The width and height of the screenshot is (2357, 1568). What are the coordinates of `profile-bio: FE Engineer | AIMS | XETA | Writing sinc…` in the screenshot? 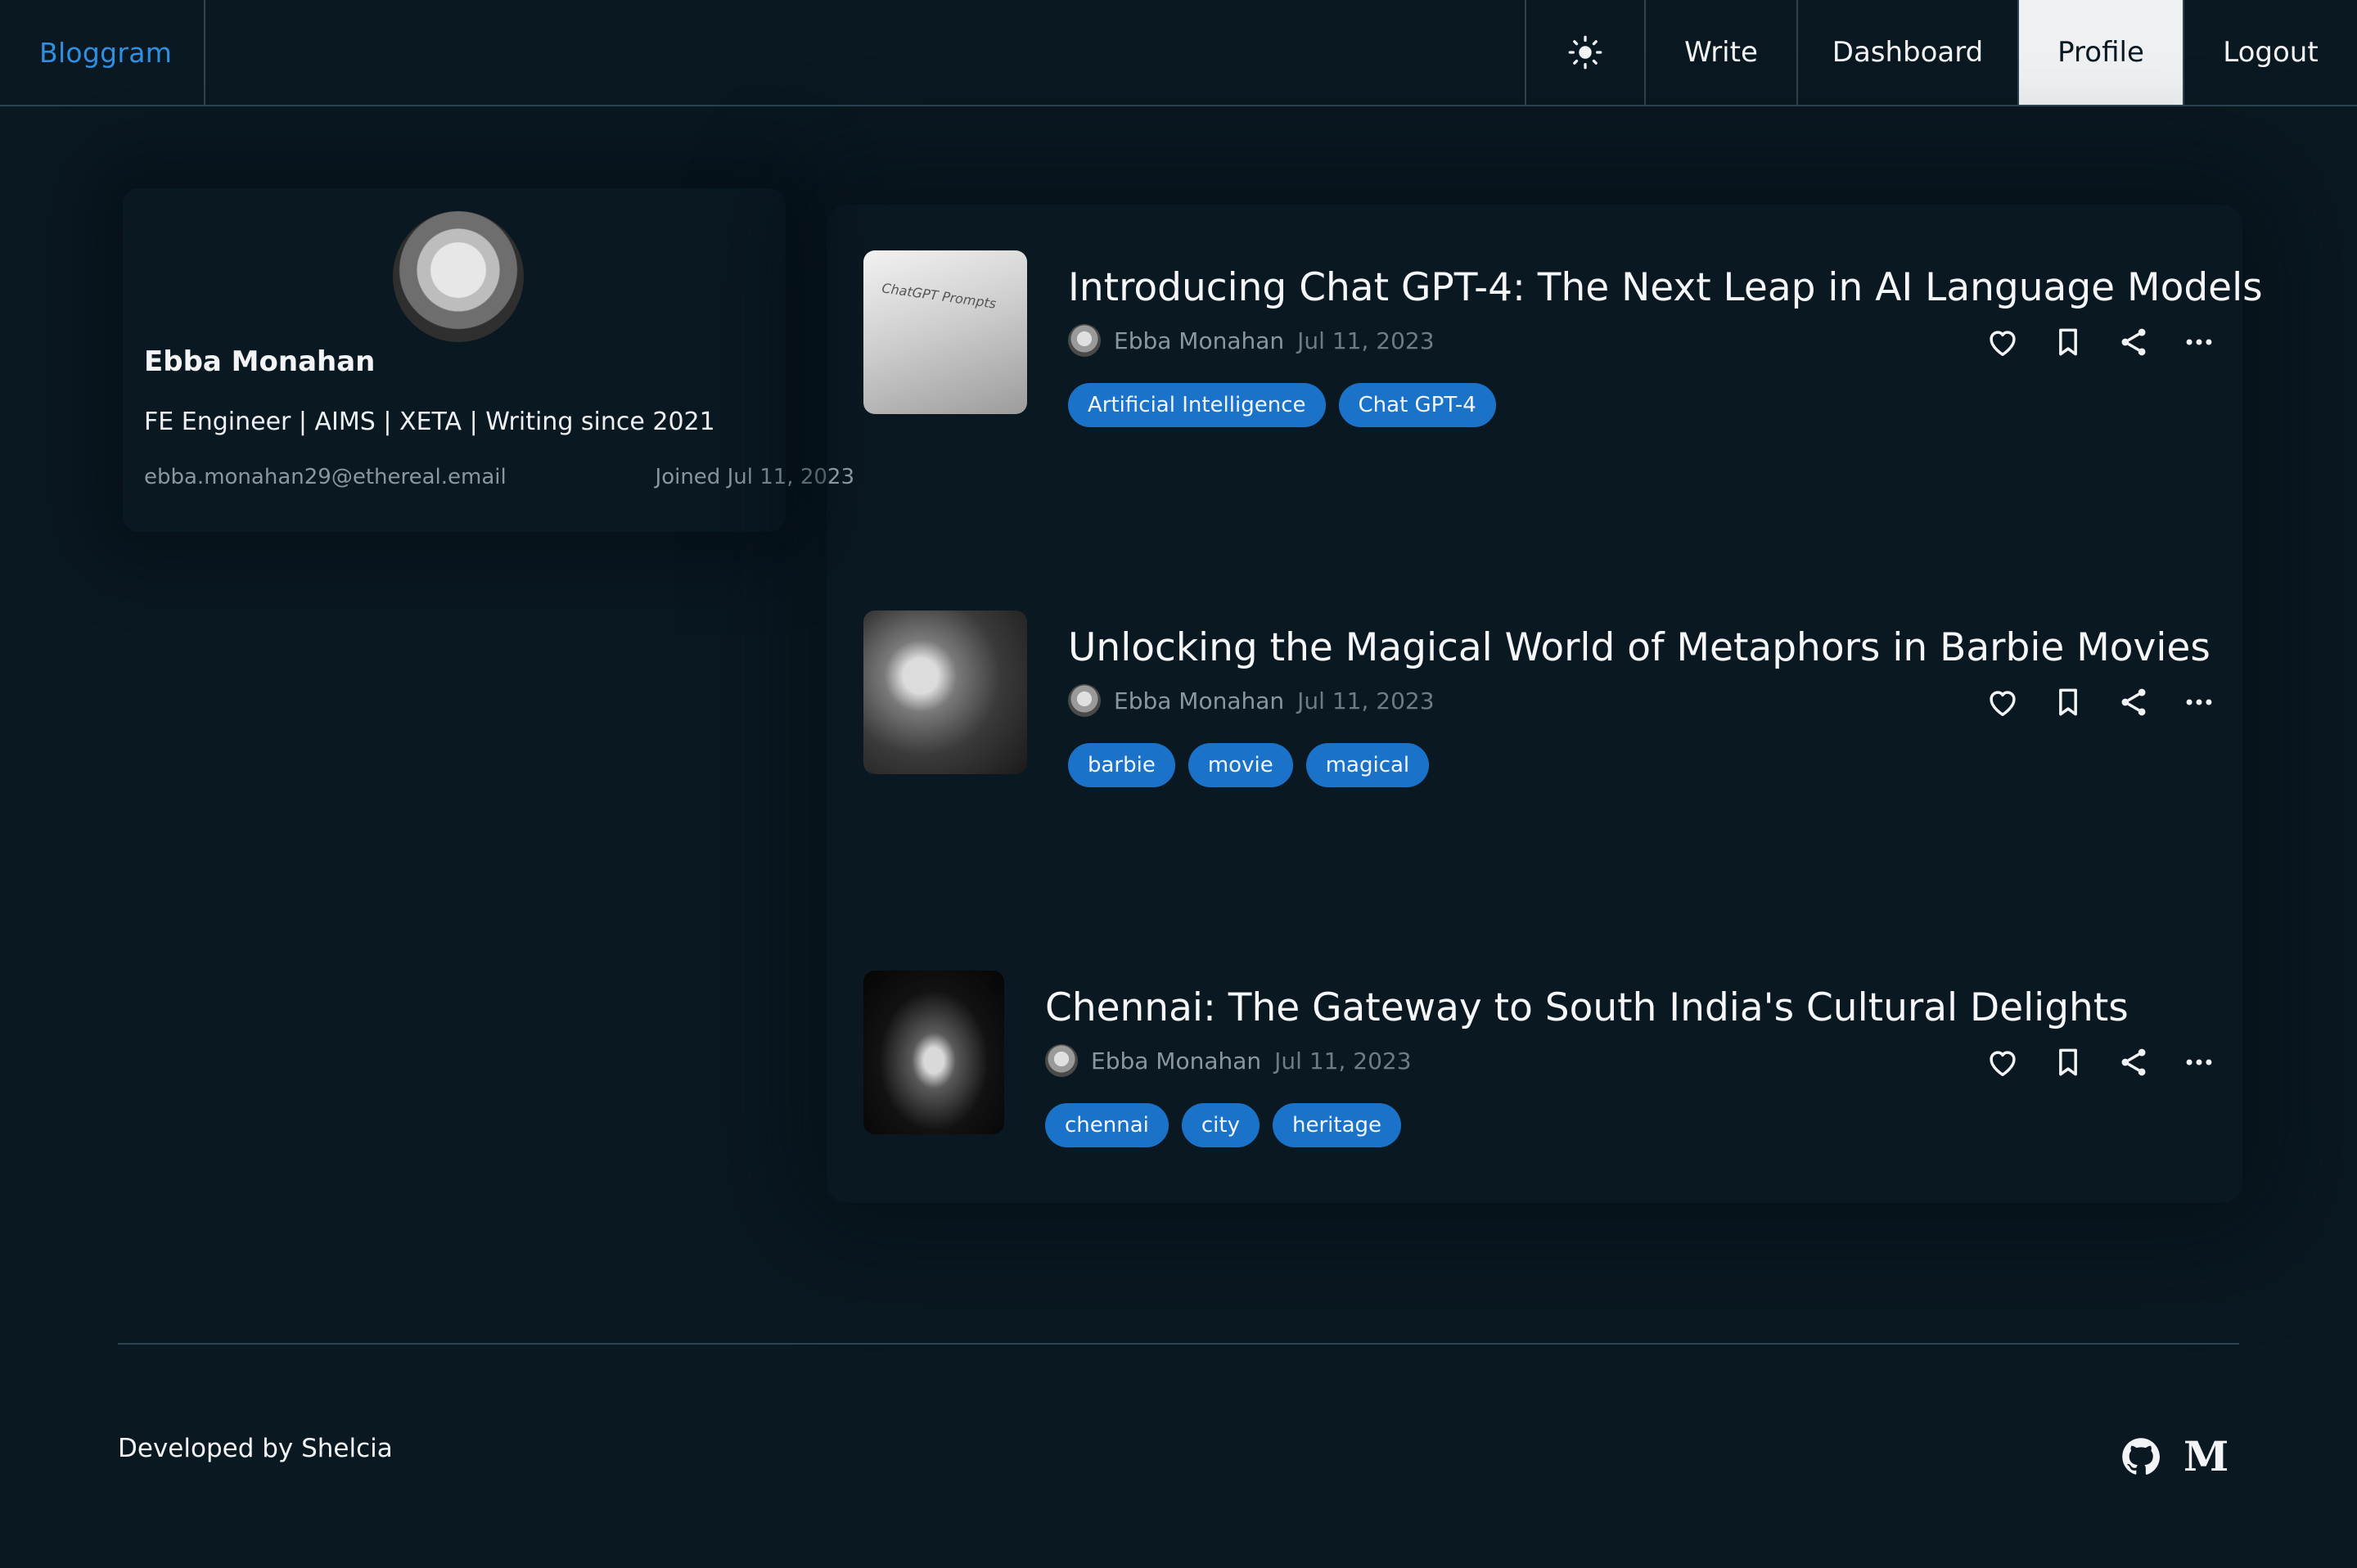 It's located at (429, 422).